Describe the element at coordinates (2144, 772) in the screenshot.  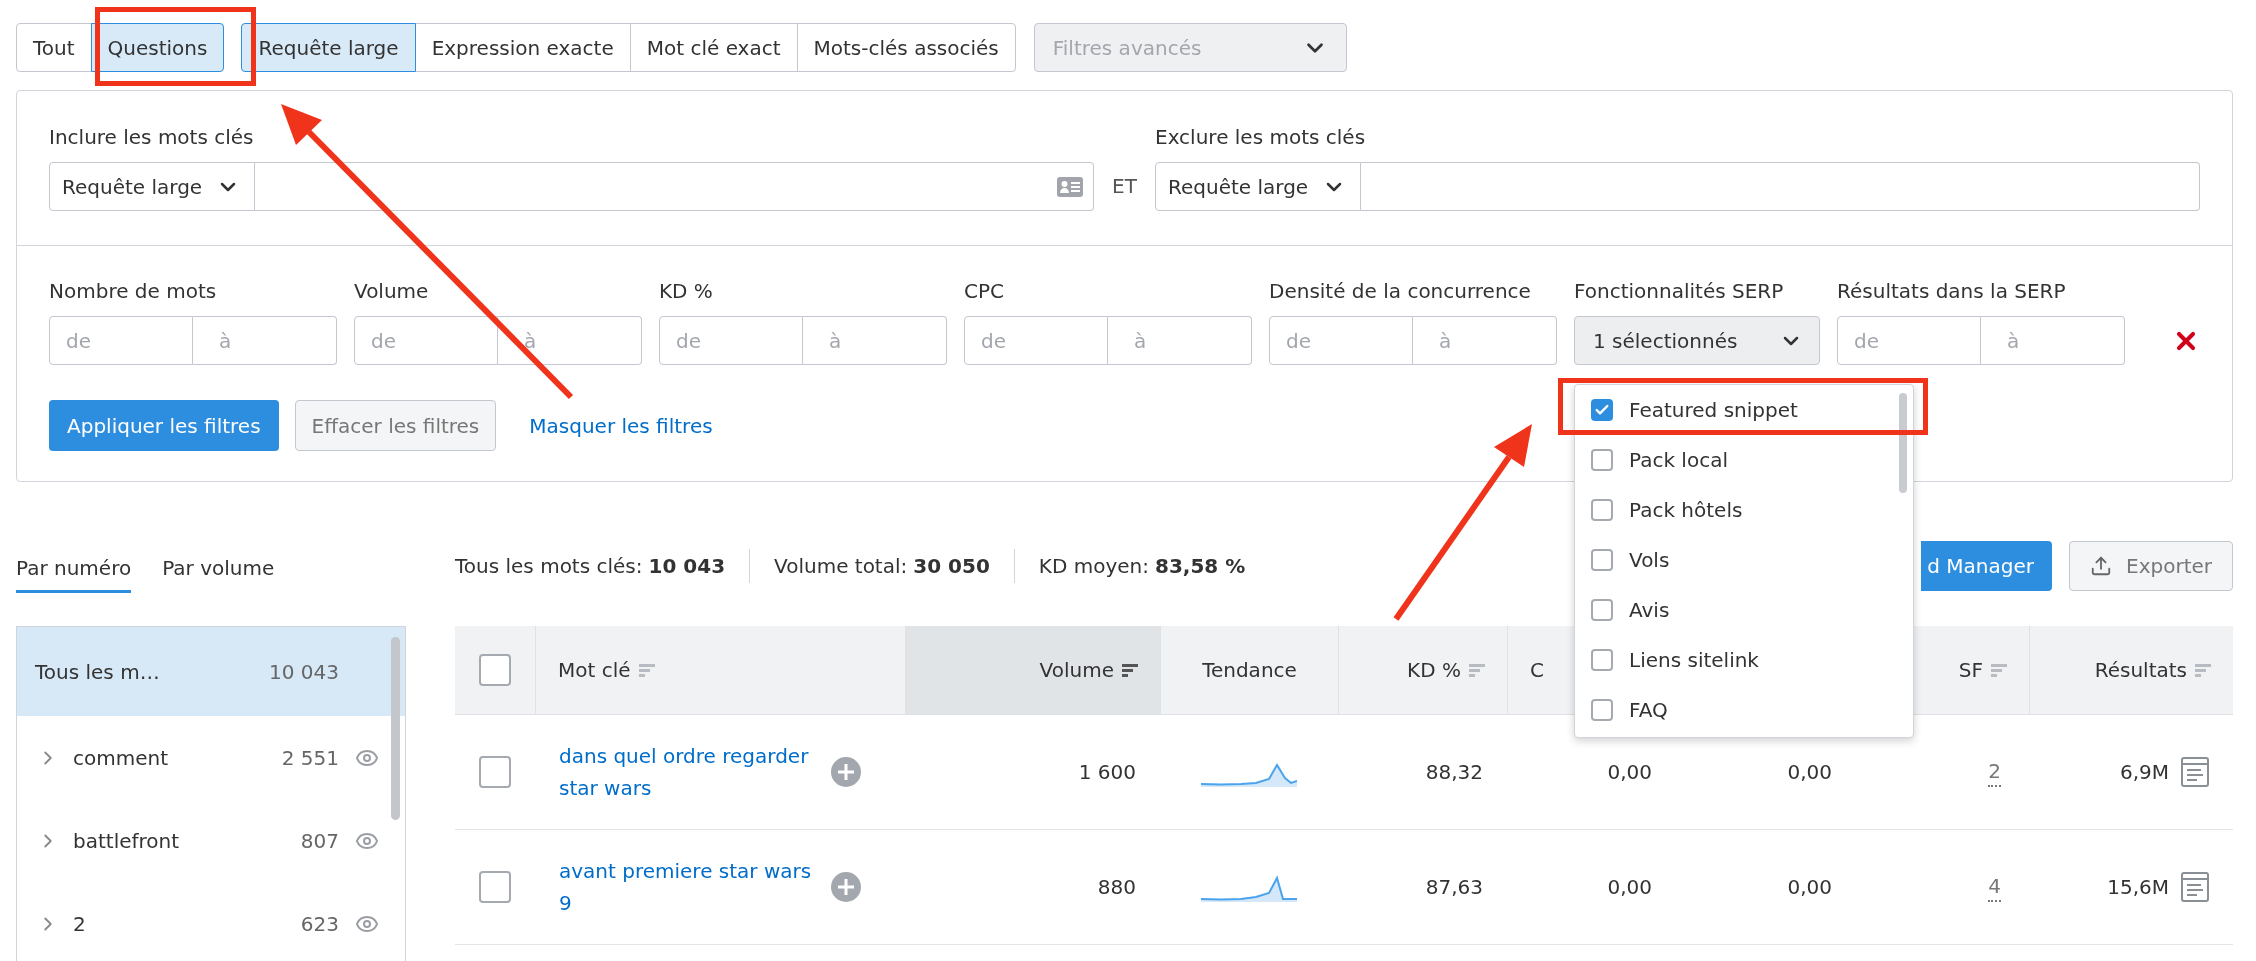
I see `table-cell: 6,9M` at that location.